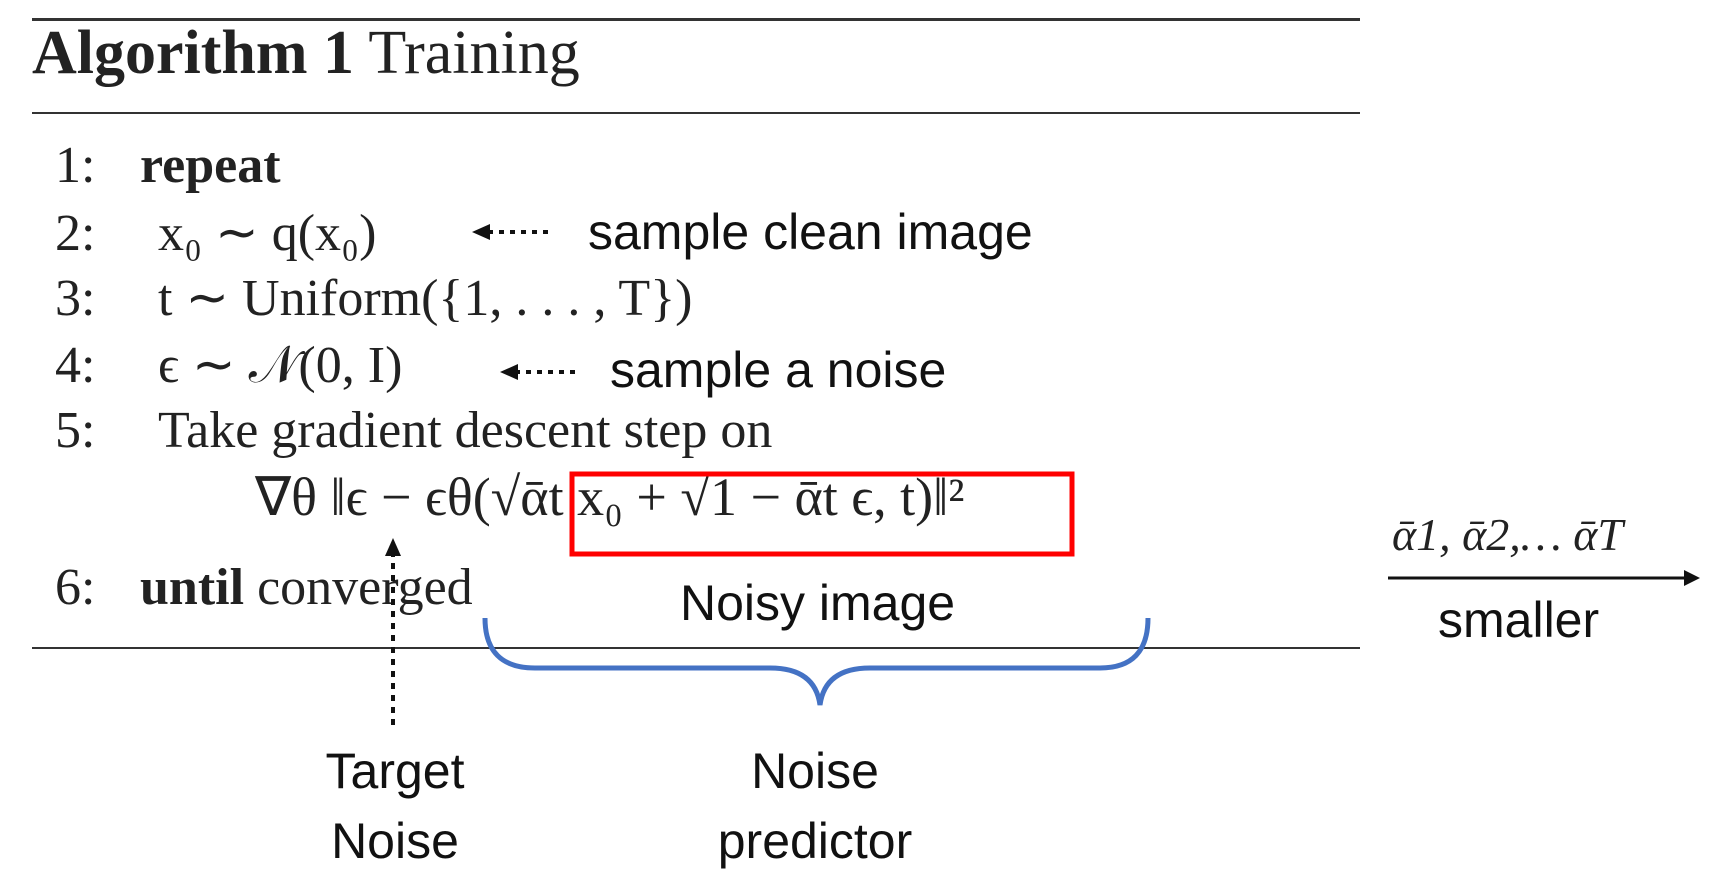 Image resolution: width=1735 pixels, height=890 pixels. Describe the element at coordinates (537, 372) in the screenshot. I see `dotted-arrow-noise` at that location.